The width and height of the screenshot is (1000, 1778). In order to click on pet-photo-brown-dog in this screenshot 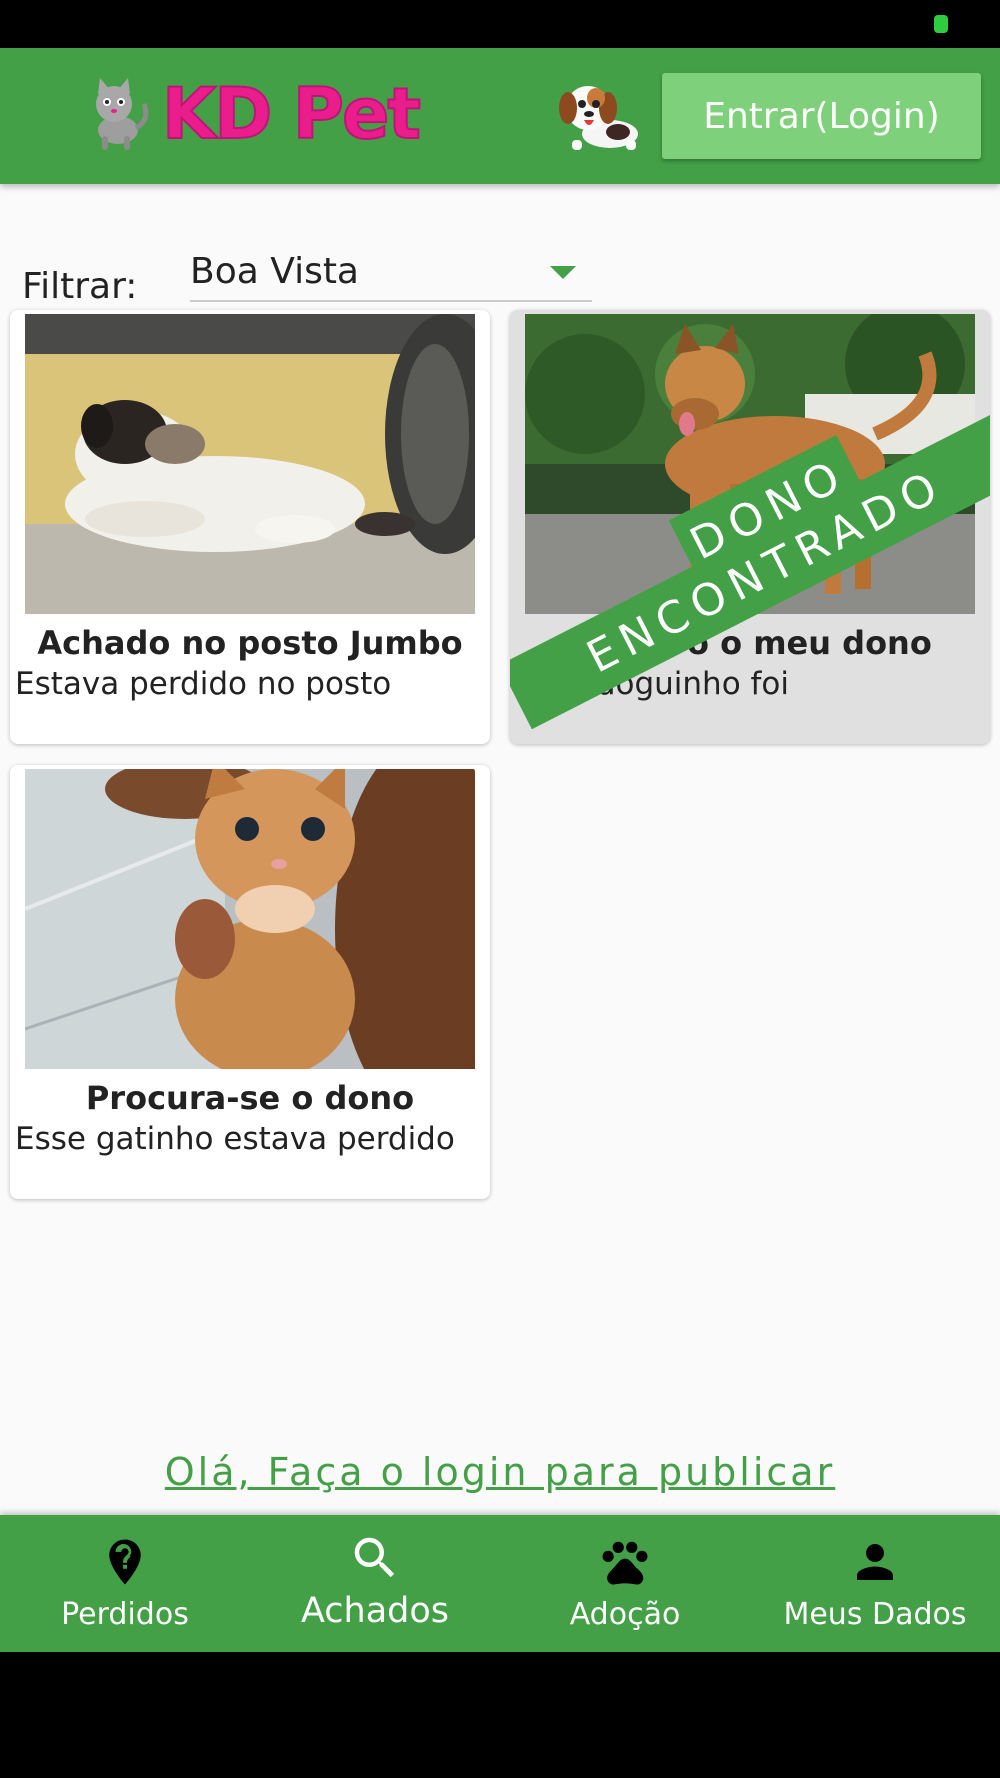, I will do `click(750, 464)`.